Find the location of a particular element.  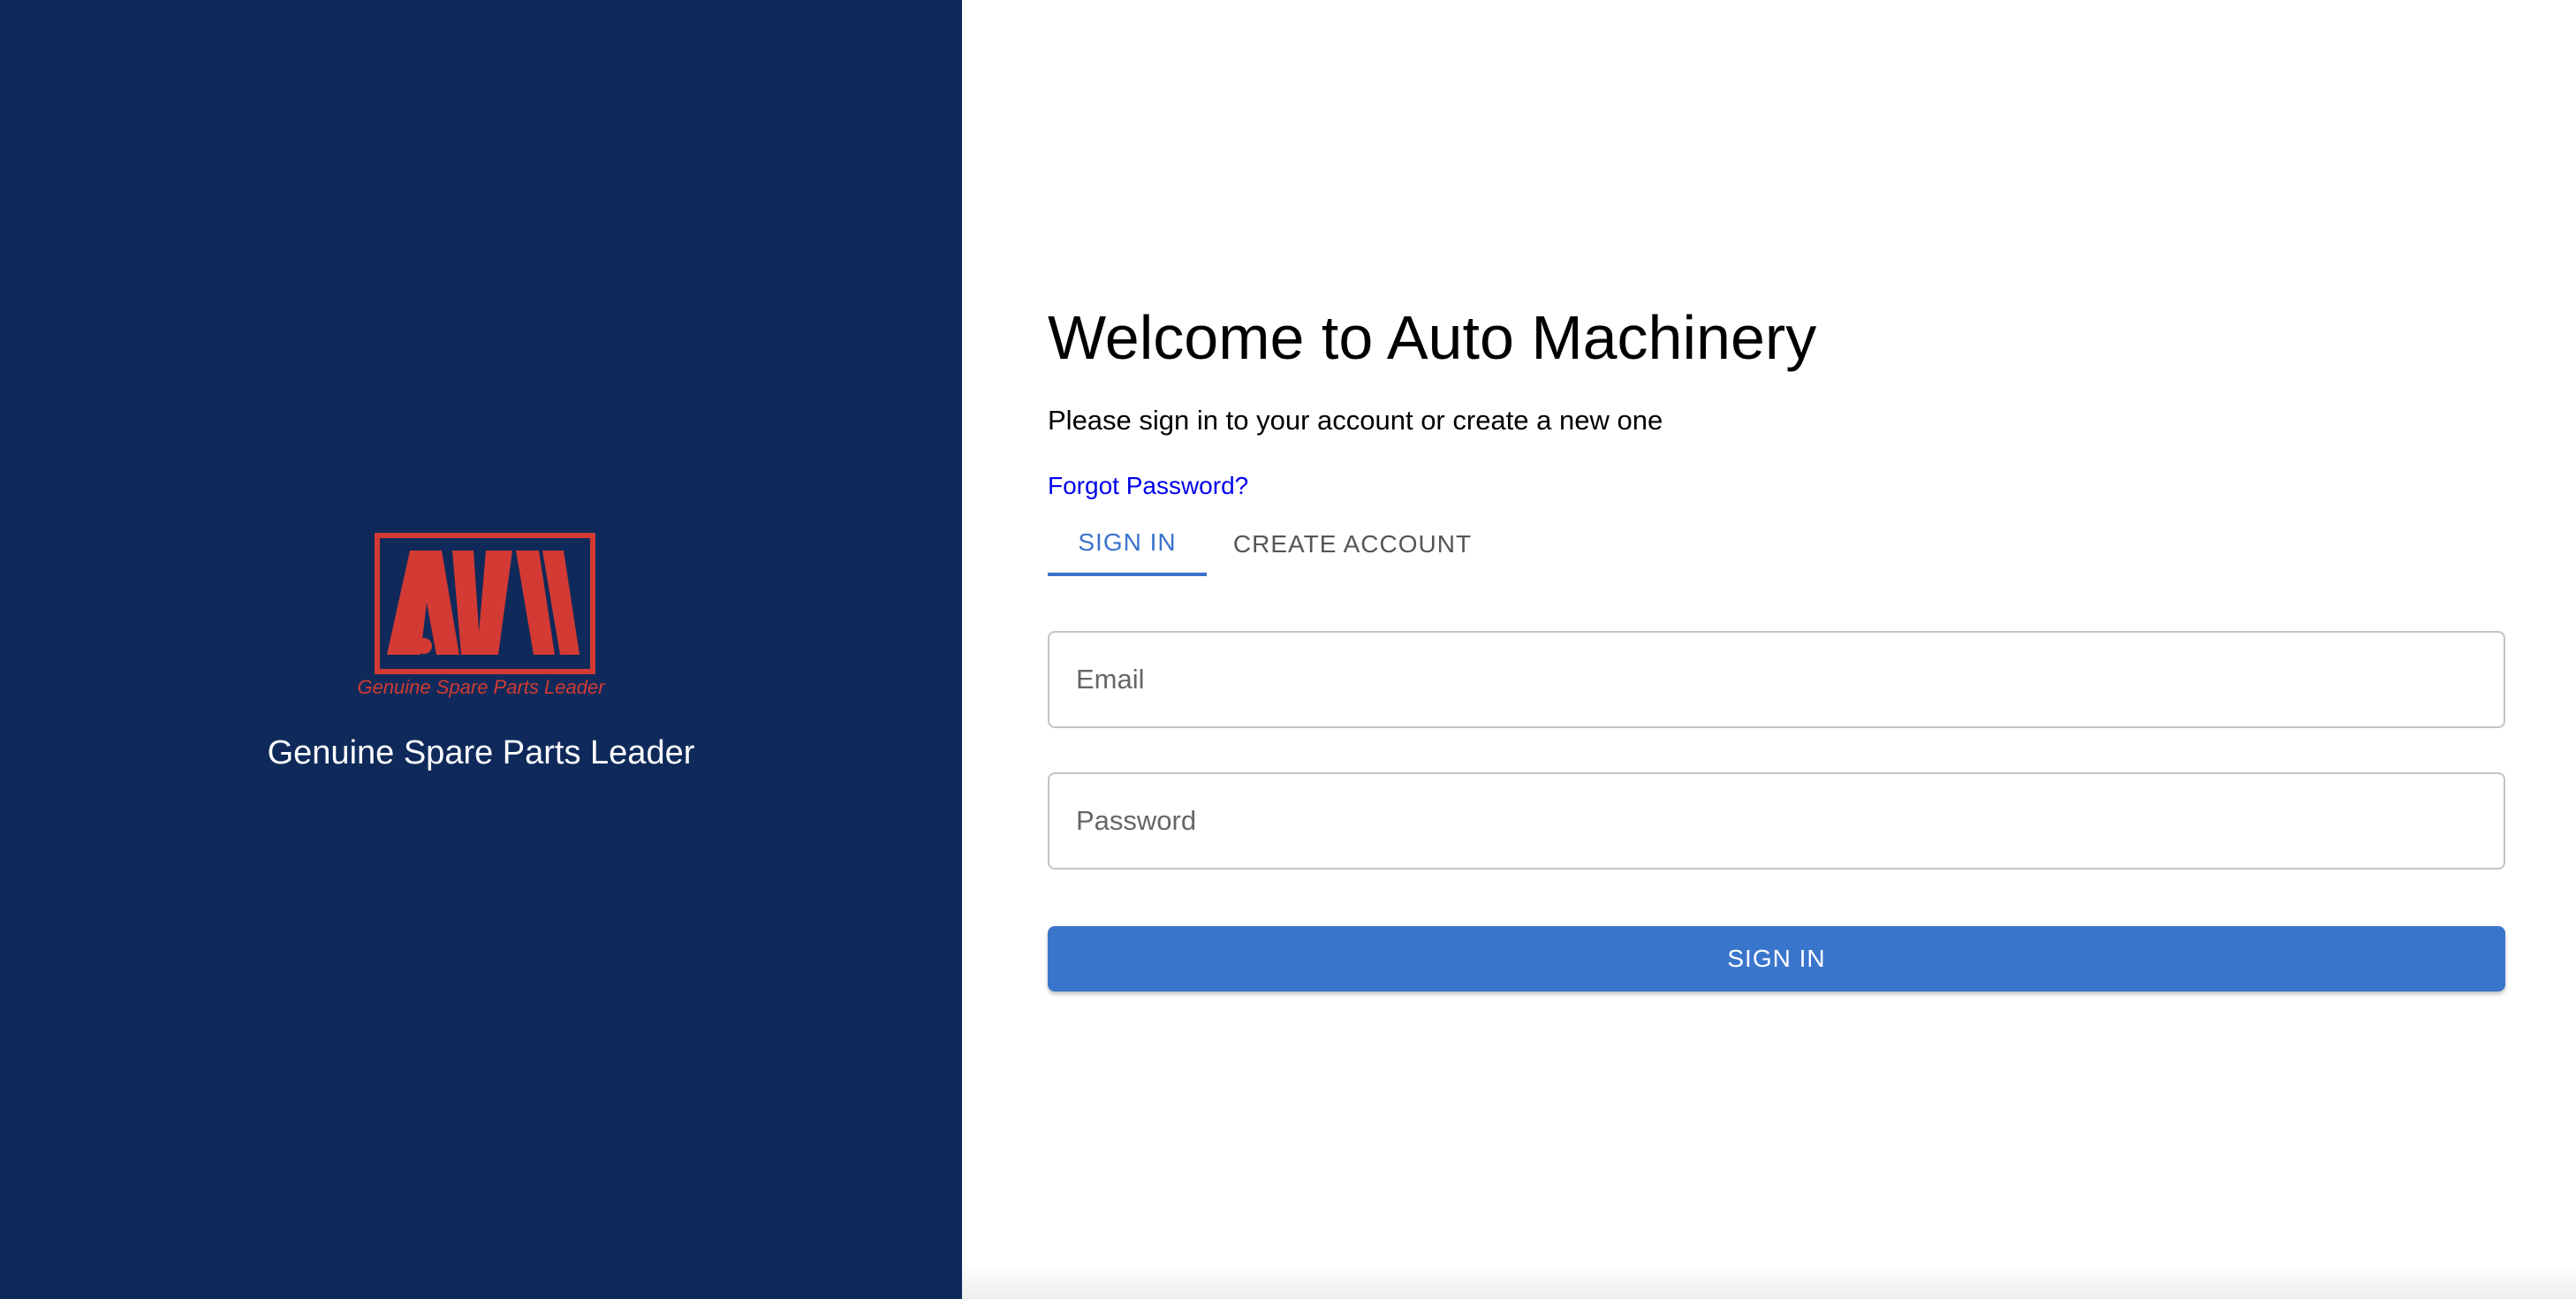

tab-sign-in: SIGN IN is located at coordinates (1127, 544).